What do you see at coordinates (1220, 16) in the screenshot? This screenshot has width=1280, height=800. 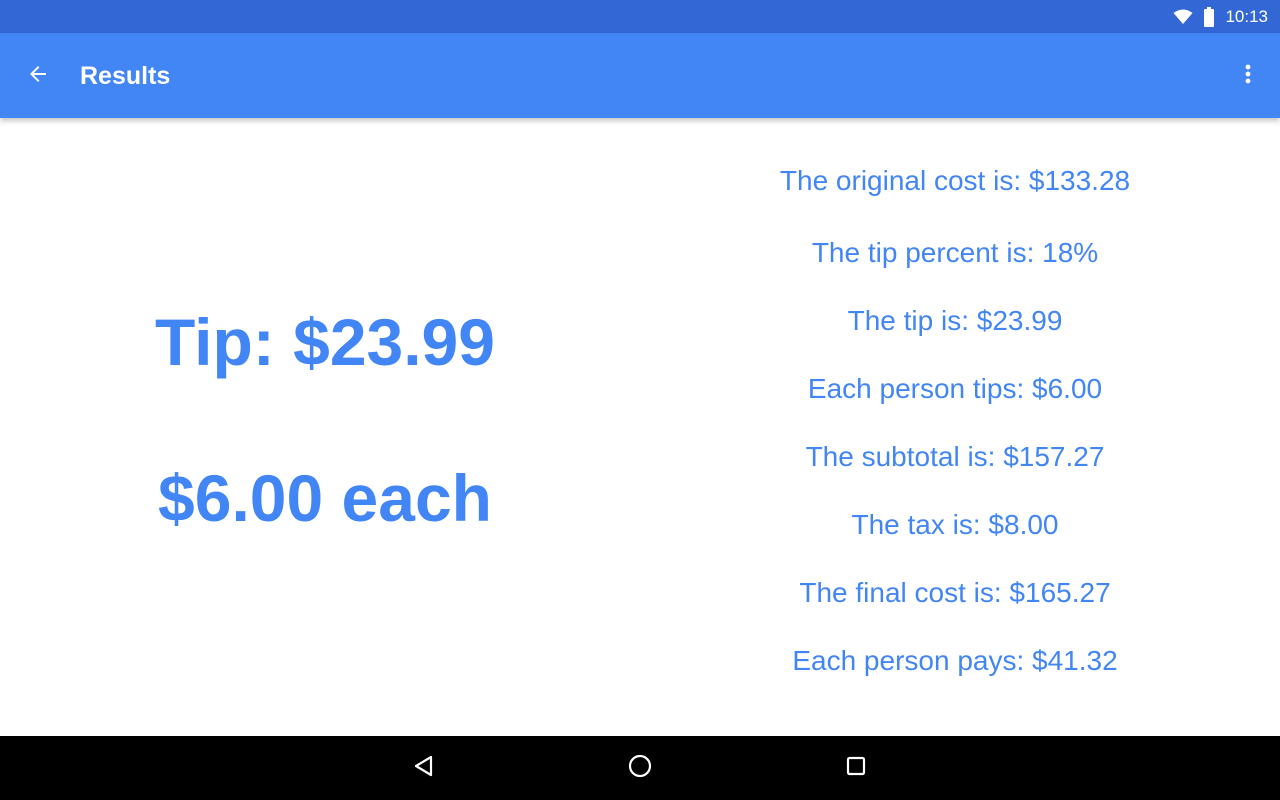 I see `status-icons: 10:13` at bounding box center [1220, 16].